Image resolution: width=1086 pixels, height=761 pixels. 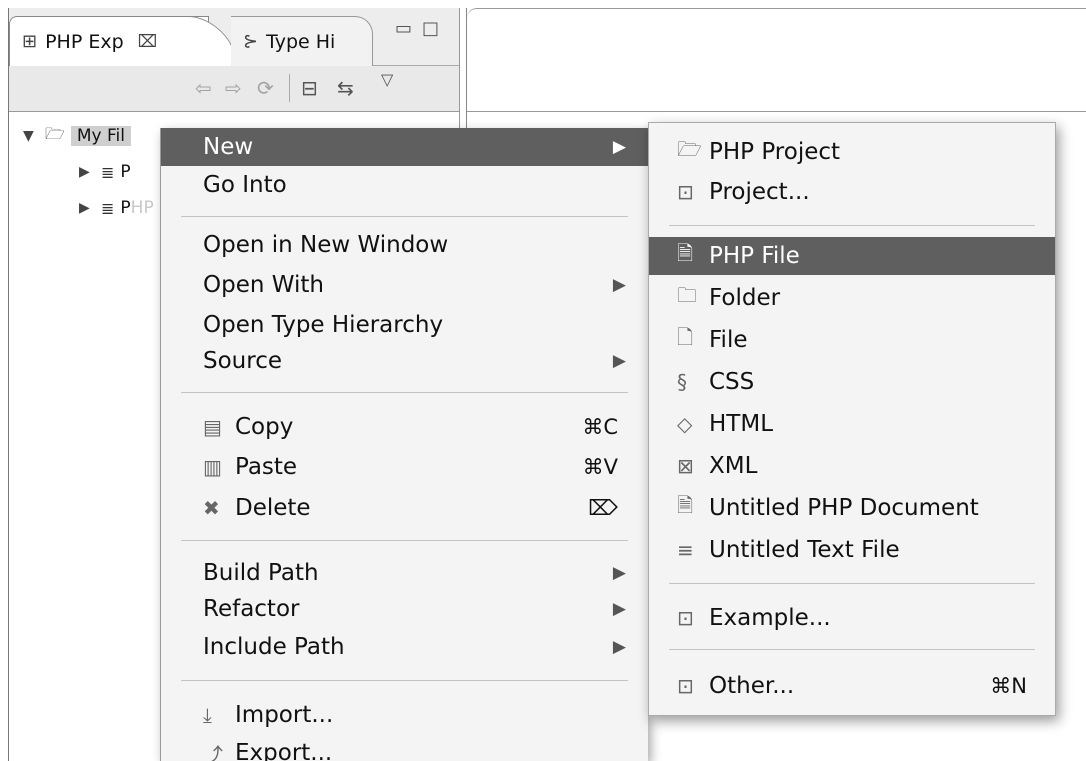 I want to click on menu-item-shortcut: ⌘V, so click(x=600, y=467).